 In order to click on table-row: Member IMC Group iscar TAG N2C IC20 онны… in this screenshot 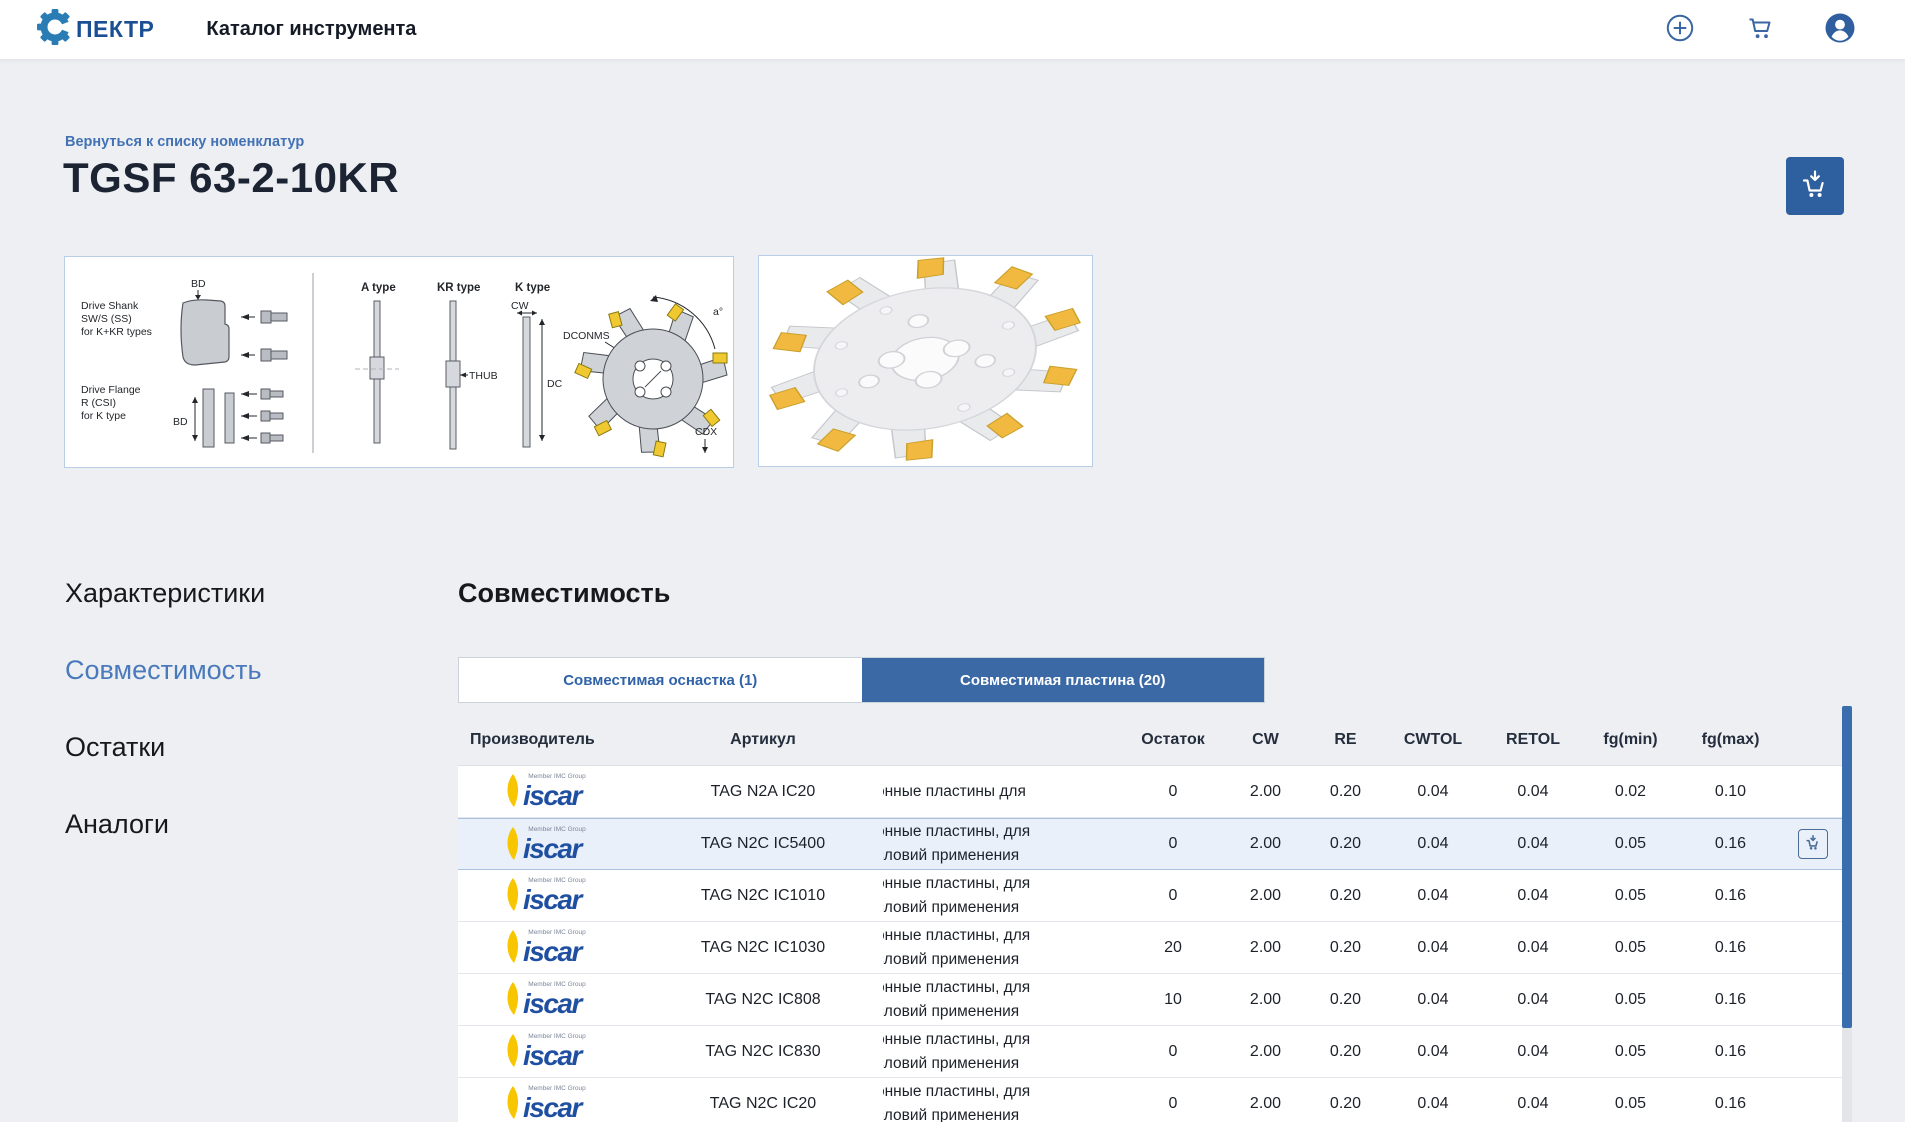, I will do `click(1150, 1100)`.